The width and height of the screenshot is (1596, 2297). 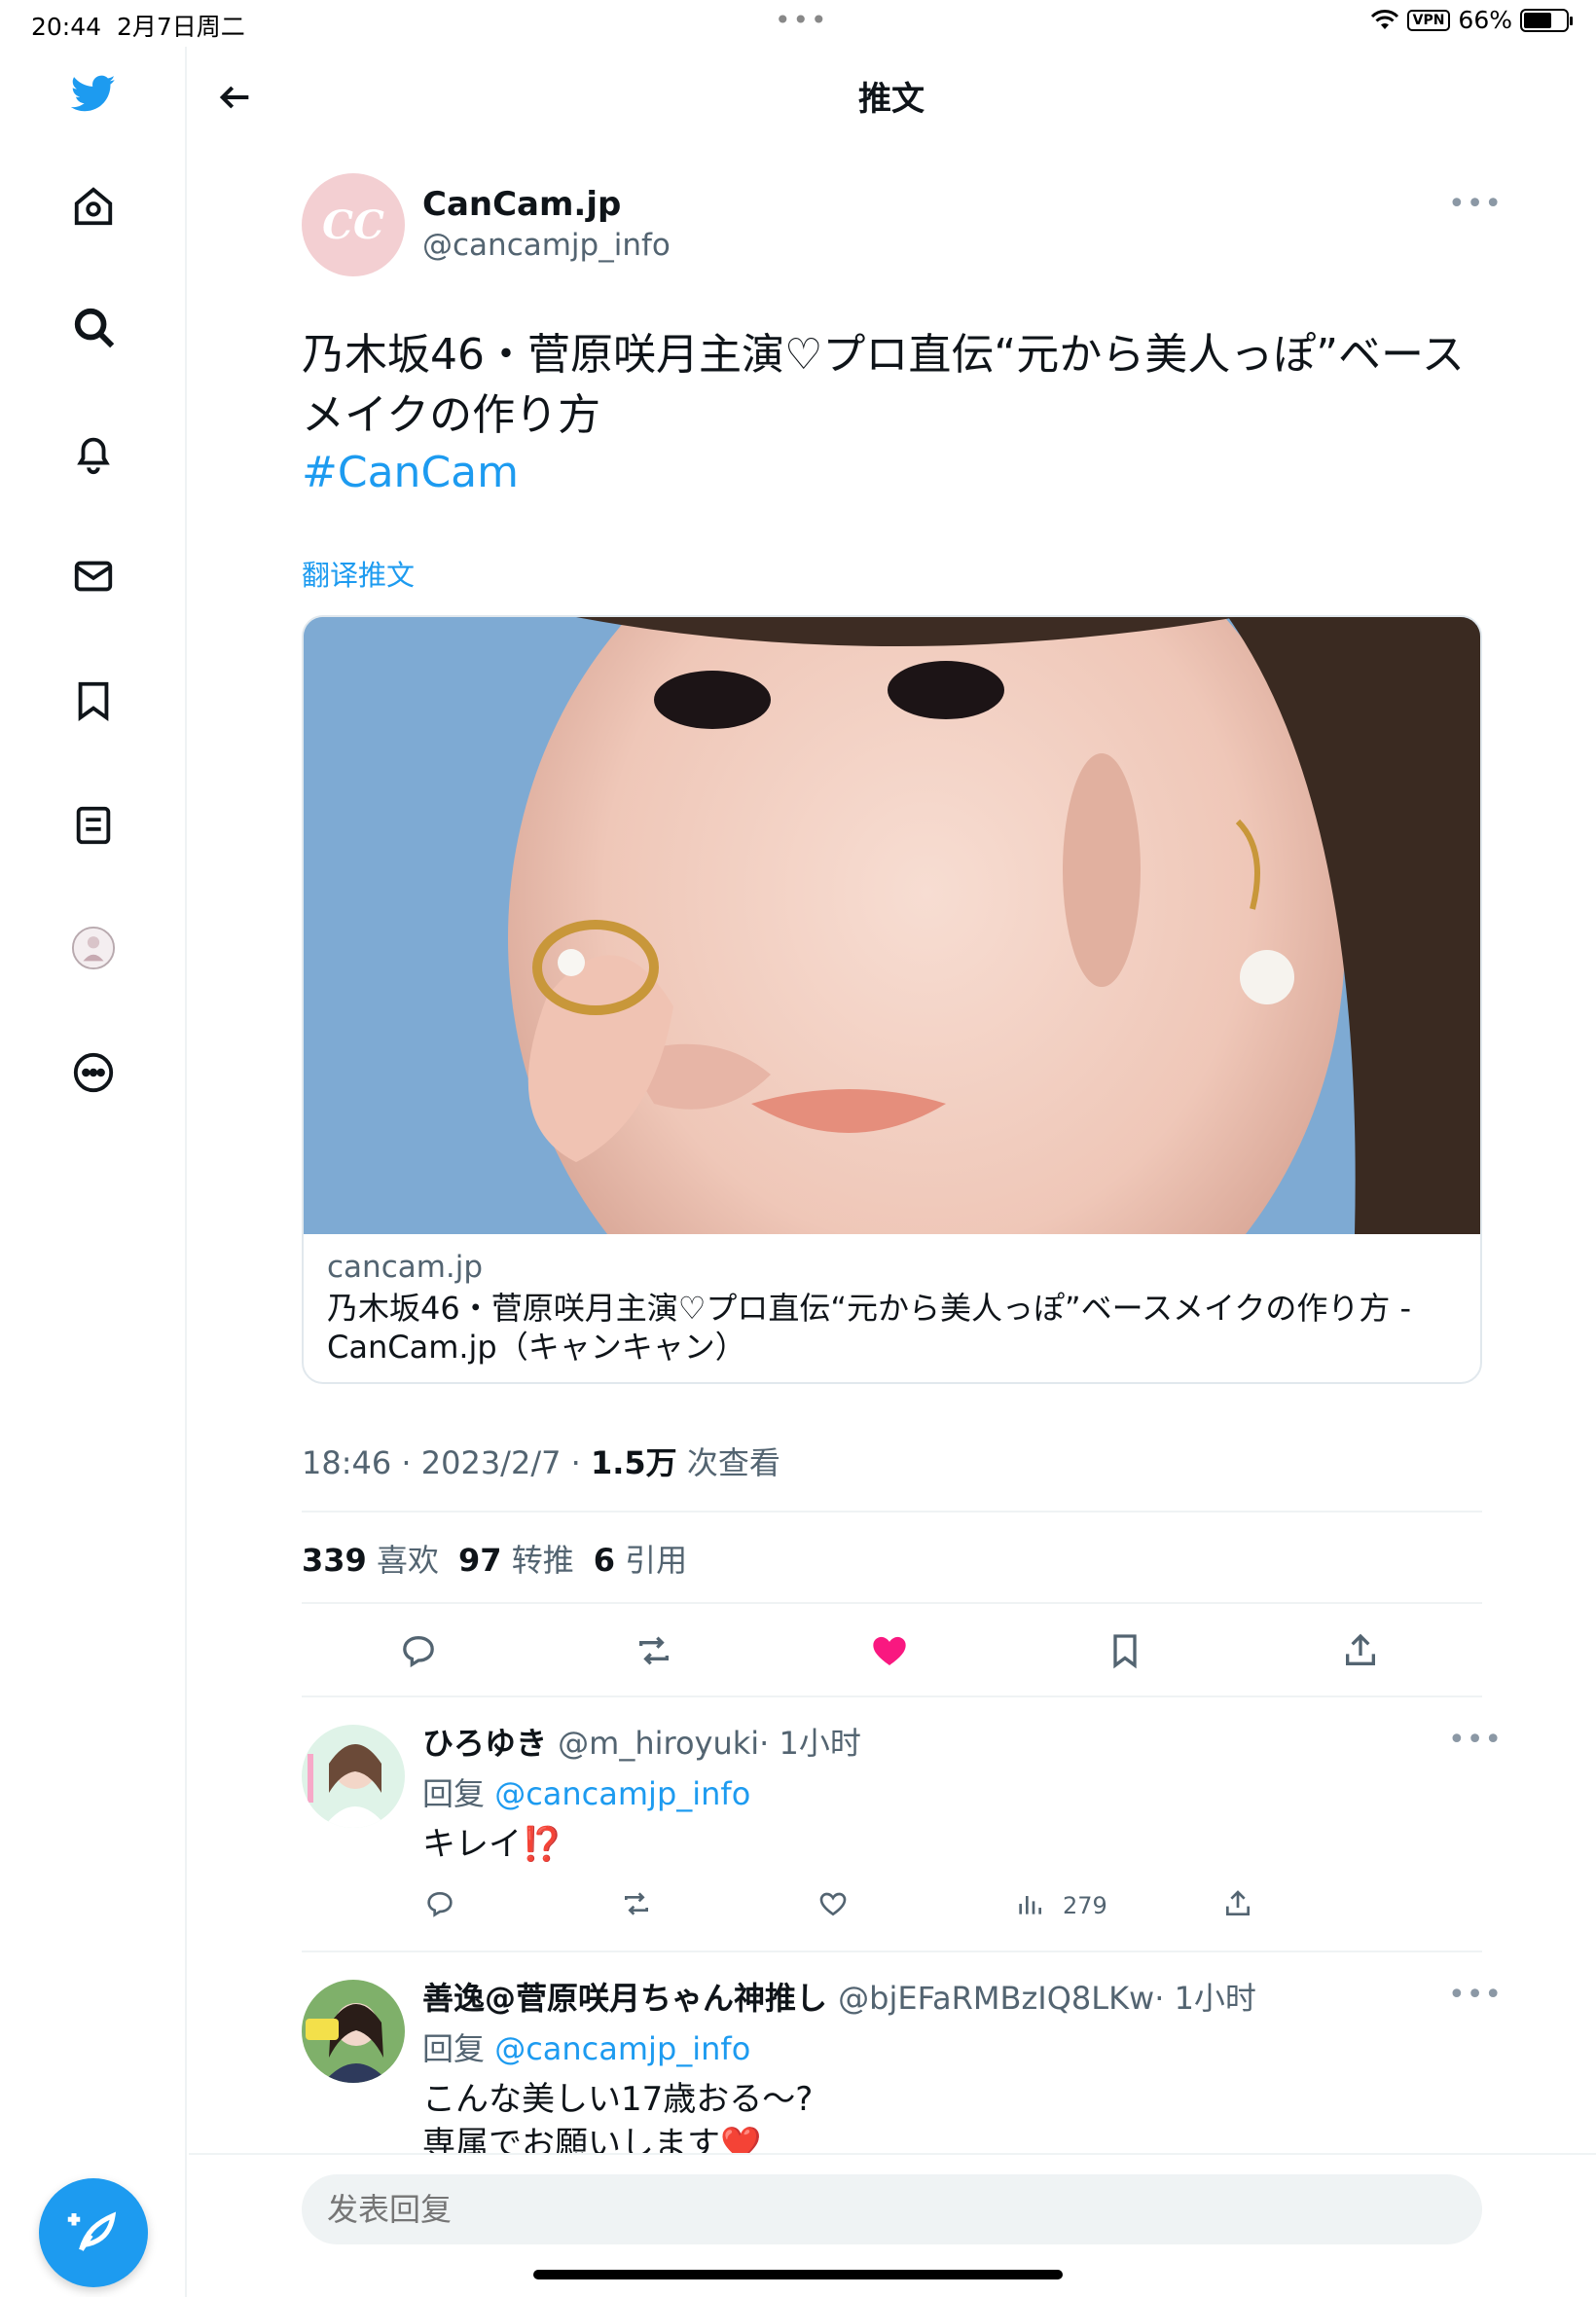 I want to click on like-button, so click(x=889, y=1651).